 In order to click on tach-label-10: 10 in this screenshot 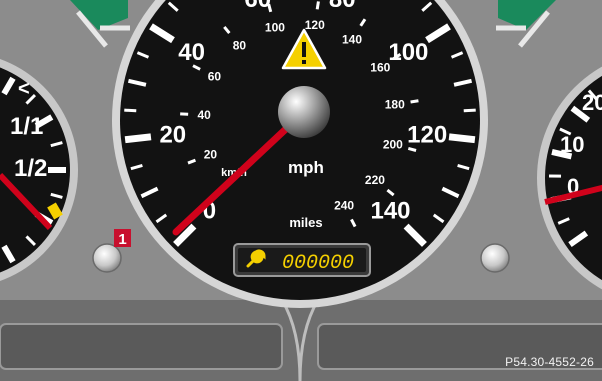, I will do `click(572, 144)`.